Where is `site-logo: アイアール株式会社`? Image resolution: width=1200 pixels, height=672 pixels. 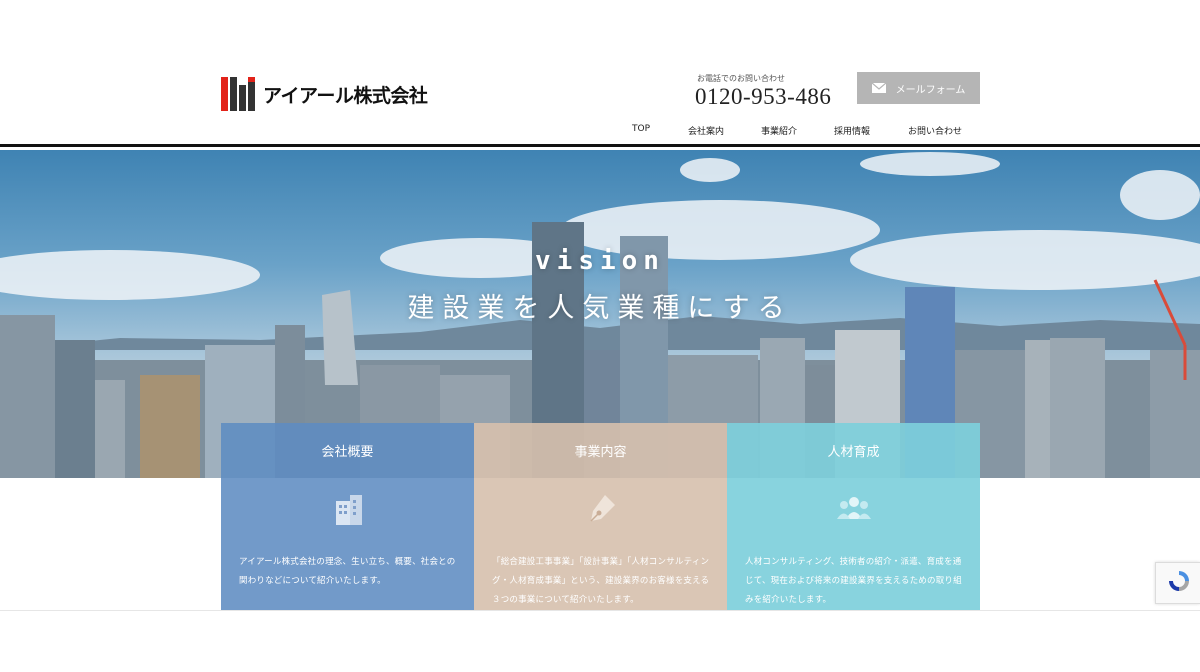 site-logo: アイアール株式会社 is located at coordinates (324, 94).